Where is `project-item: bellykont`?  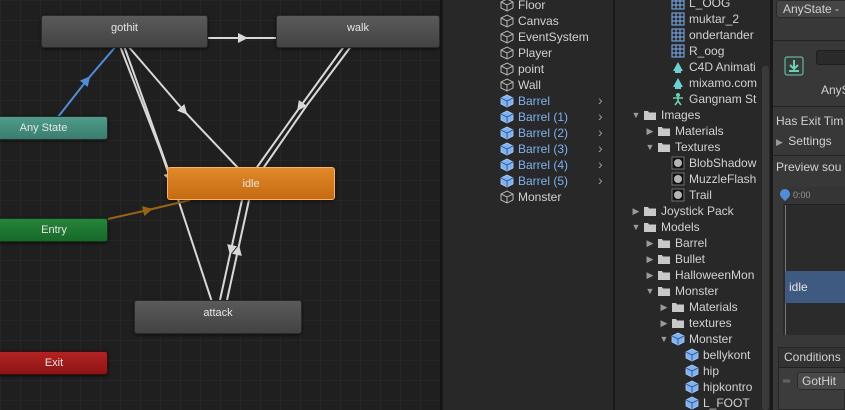 project-item: bellykont is located at coordinates (711, 355).